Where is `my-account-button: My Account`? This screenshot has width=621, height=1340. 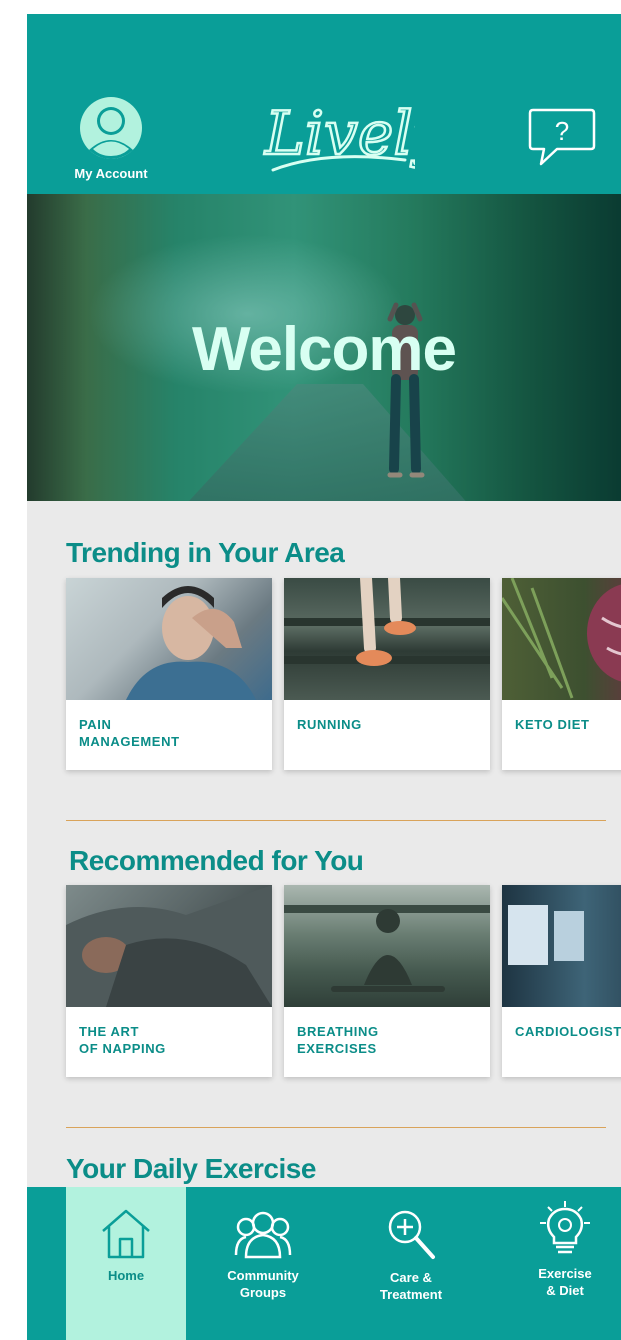 my-account-button: My Account is located at coordinates (111, 138).